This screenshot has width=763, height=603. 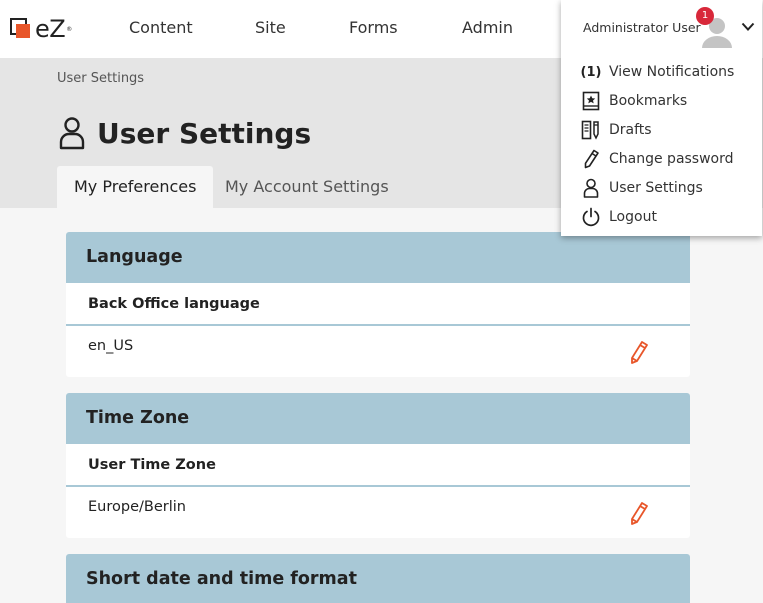 What do you see at coordinates (135, 187) in the screenshot?
I see `tab-my-preferences: My Preferences` at bounding box center [135, 187].